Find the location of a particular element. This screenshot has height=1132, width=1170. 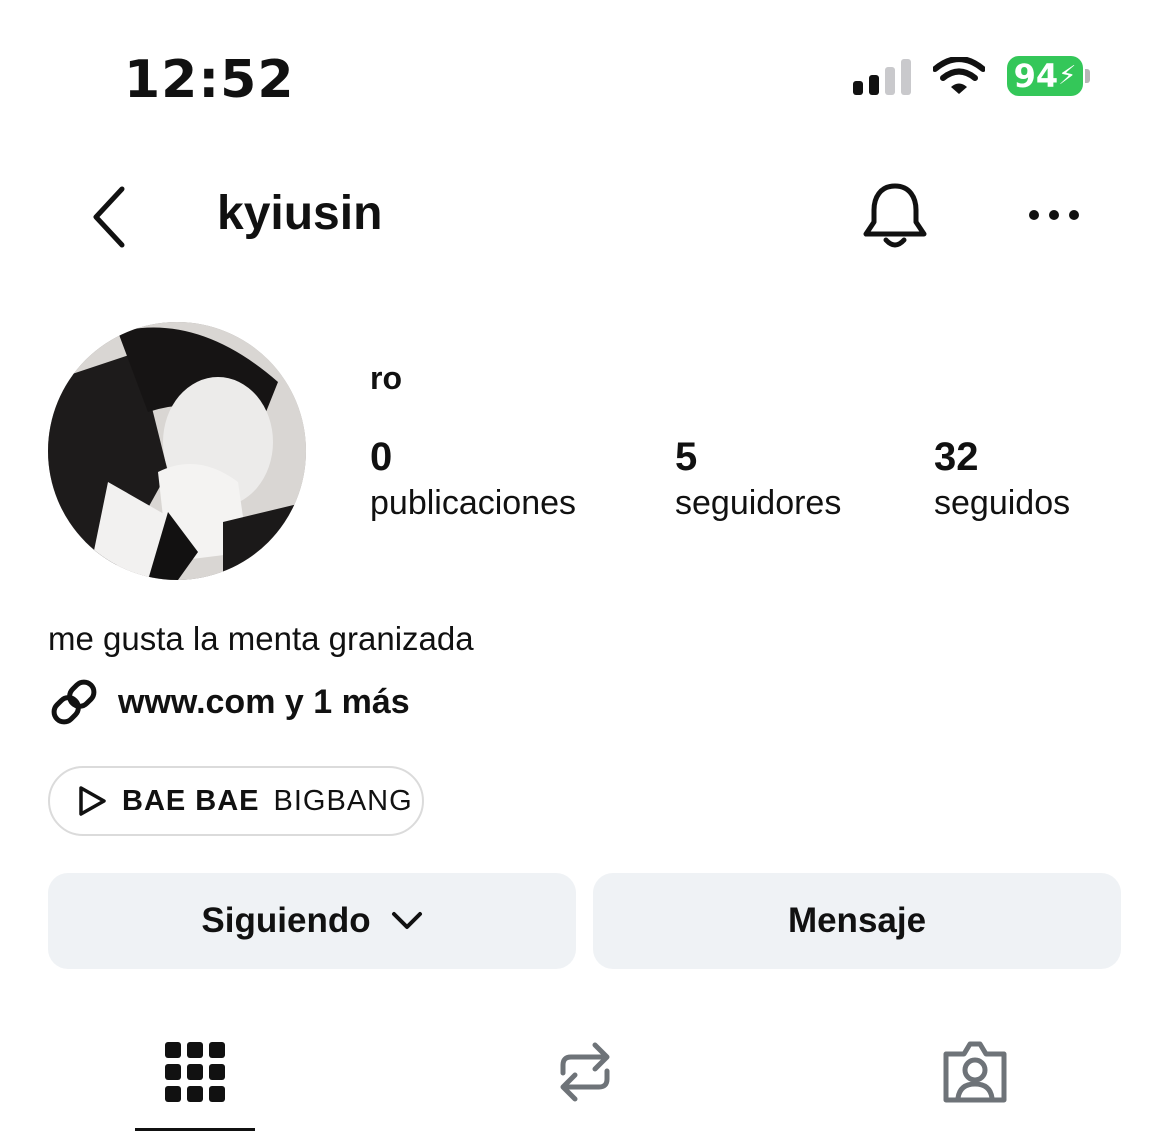

followers-stat: 5 seguidores is located at coordinates (758, 480).